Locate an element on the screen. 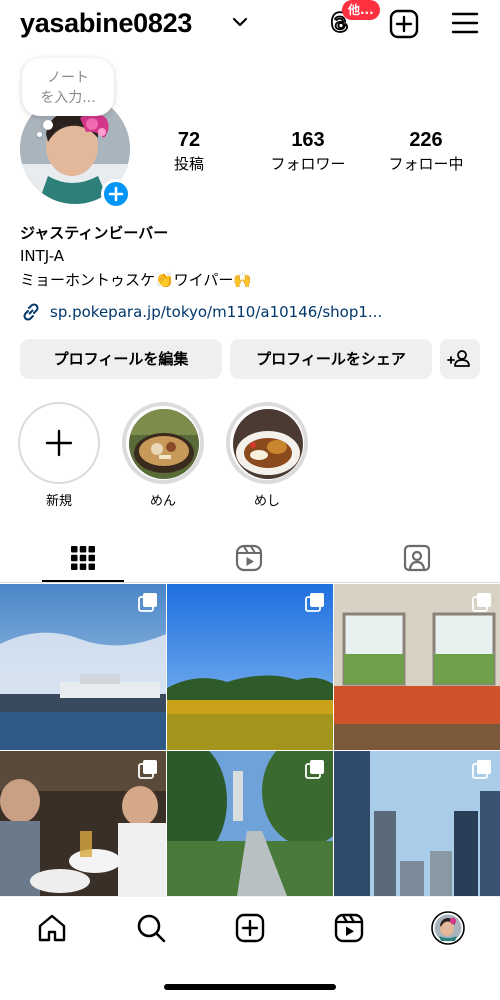 This screenshot has height=1000, width=500. nav-search is located at coordinates (151, 928).